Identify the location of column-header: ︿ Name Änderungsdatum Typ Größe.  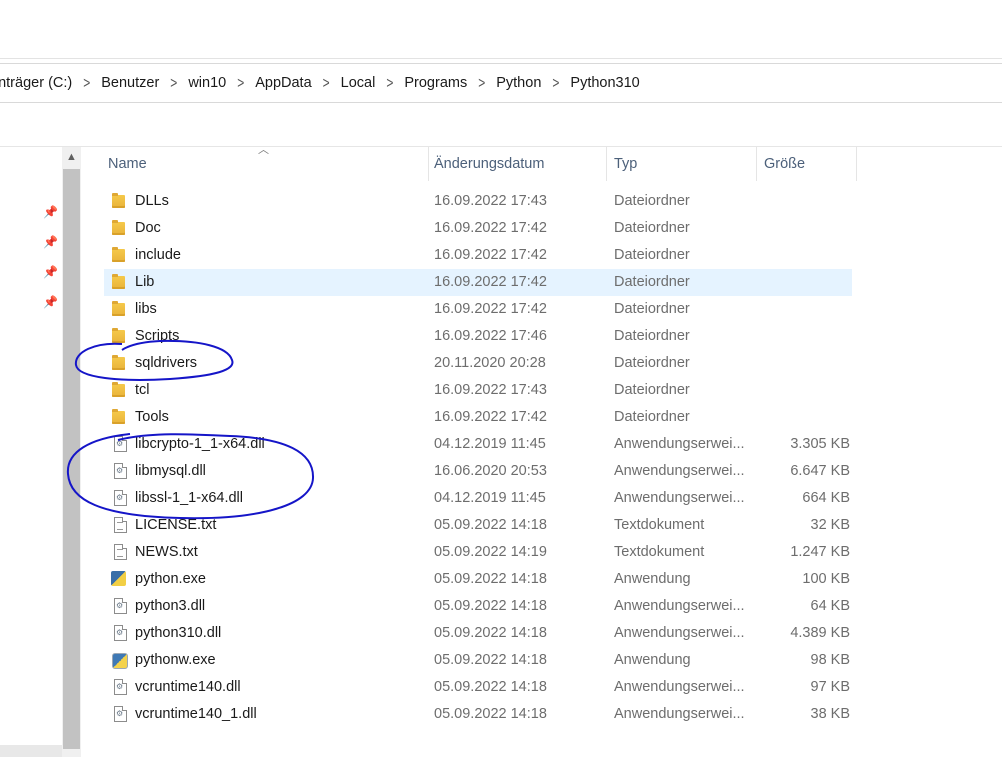
(480, 162).